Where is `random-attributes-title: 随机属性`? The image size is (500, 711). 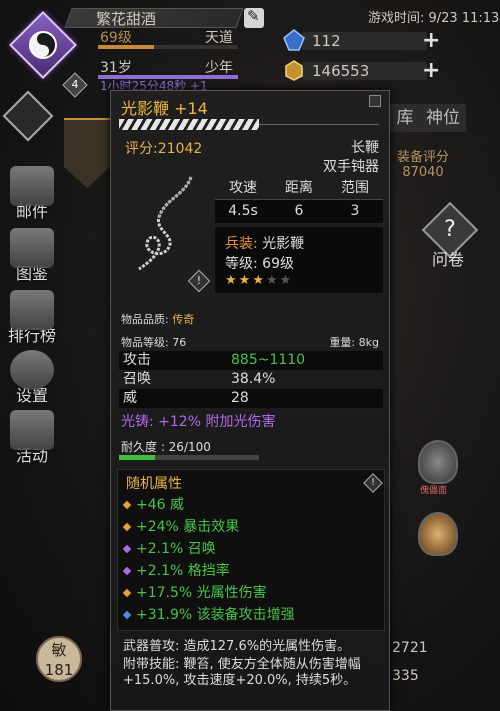 random-attributes-title: 随机属性 is located at coordinates (154, 484).